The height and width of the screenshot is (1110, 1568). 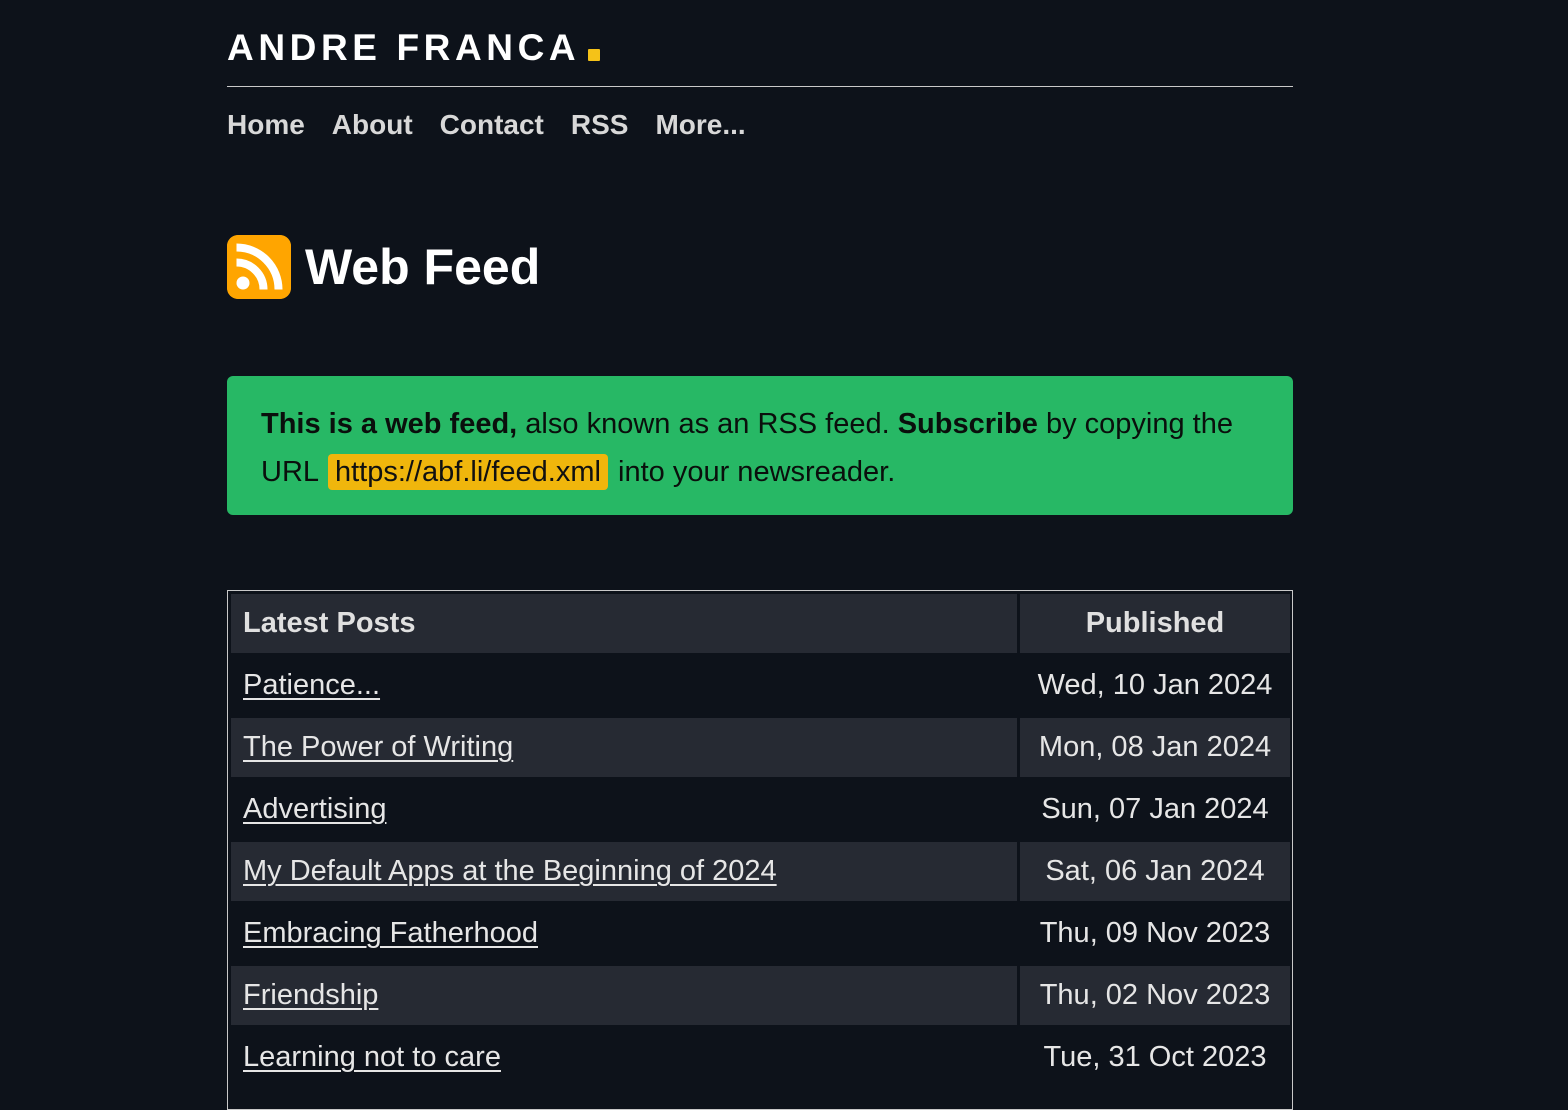 I want to click on table-row: Patience... Wed, 10 Jan 2024, so click(x=760, y=685).